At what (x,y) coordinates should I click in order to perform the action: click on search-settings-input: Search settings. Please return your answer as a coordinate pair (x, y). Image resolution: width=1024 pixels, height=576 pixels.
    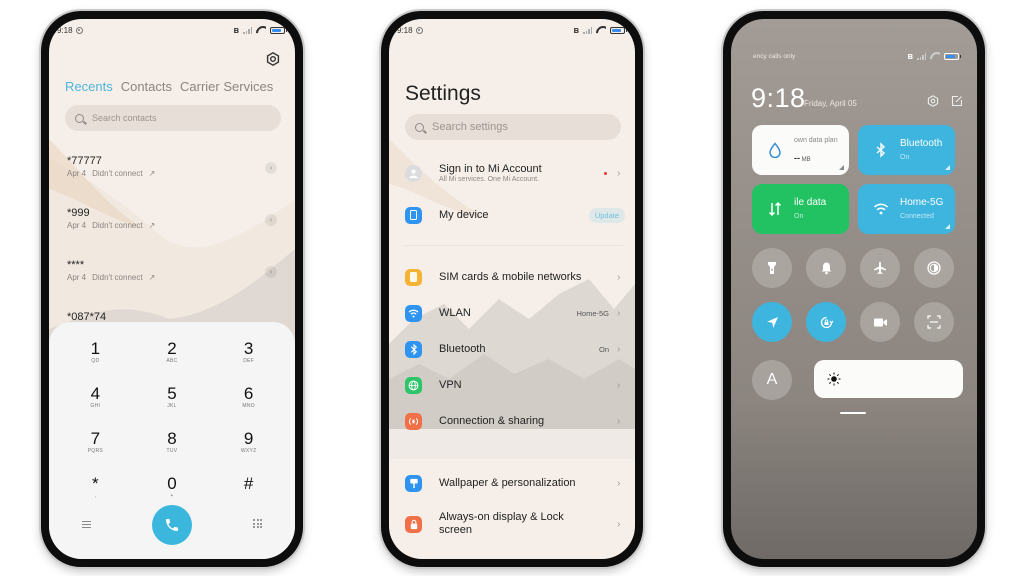
    Looking at the image, I should click on (513, 127).